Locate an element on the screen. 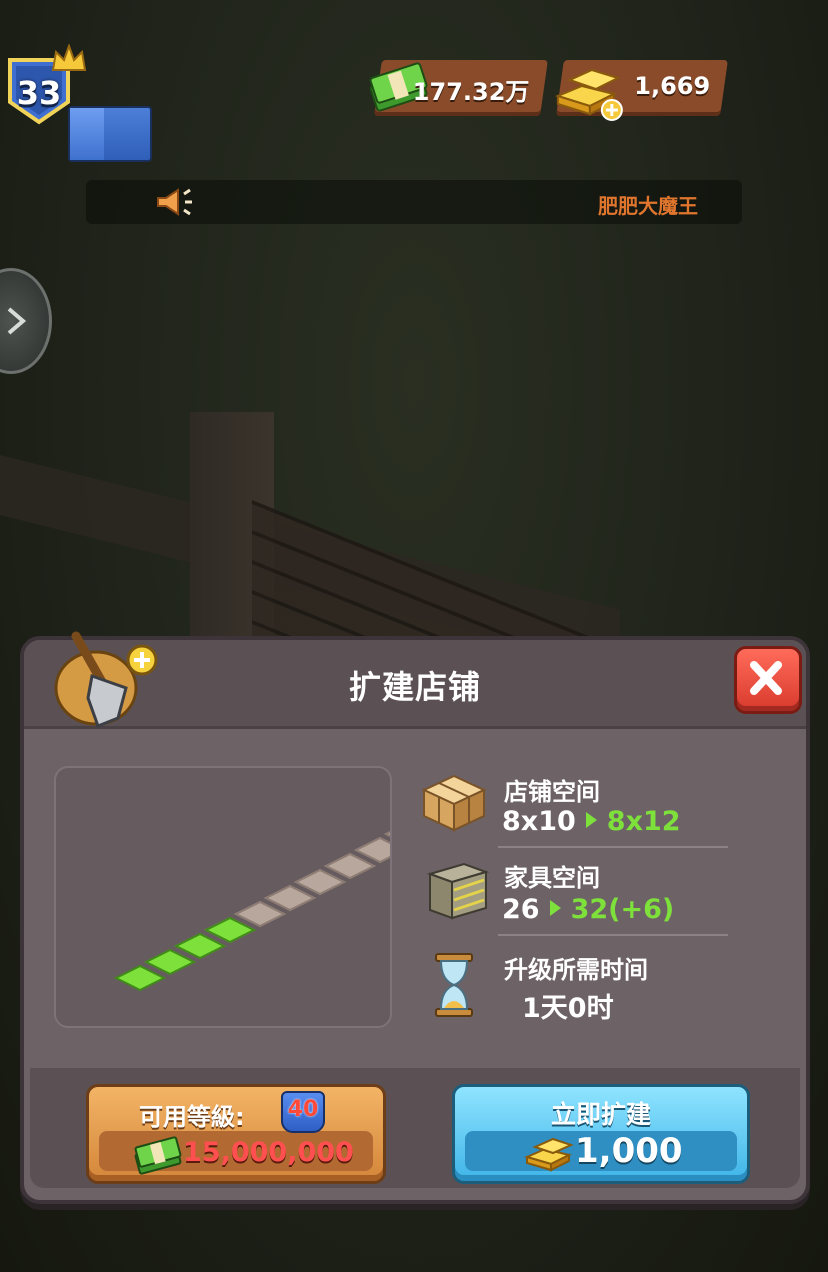 Image resolution: width=828 pixels, height=1272 pixels. furniture-space-label: 家具空间 is located at coordinates (552, 878).